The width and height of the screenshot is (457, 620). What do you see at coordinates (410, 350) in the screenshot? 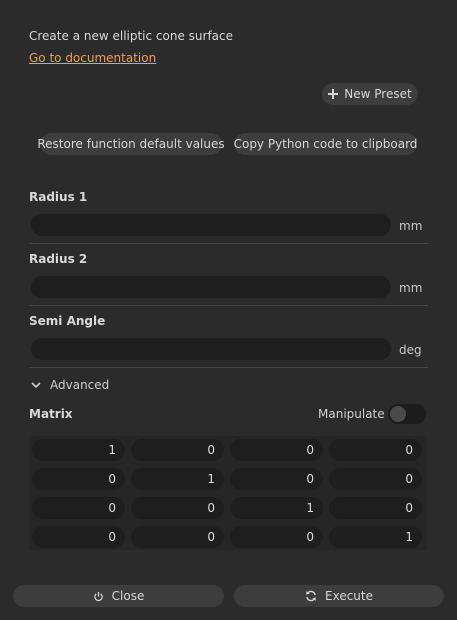
I see `semi-angle-unit: deg` at bounding box center [410, 350].